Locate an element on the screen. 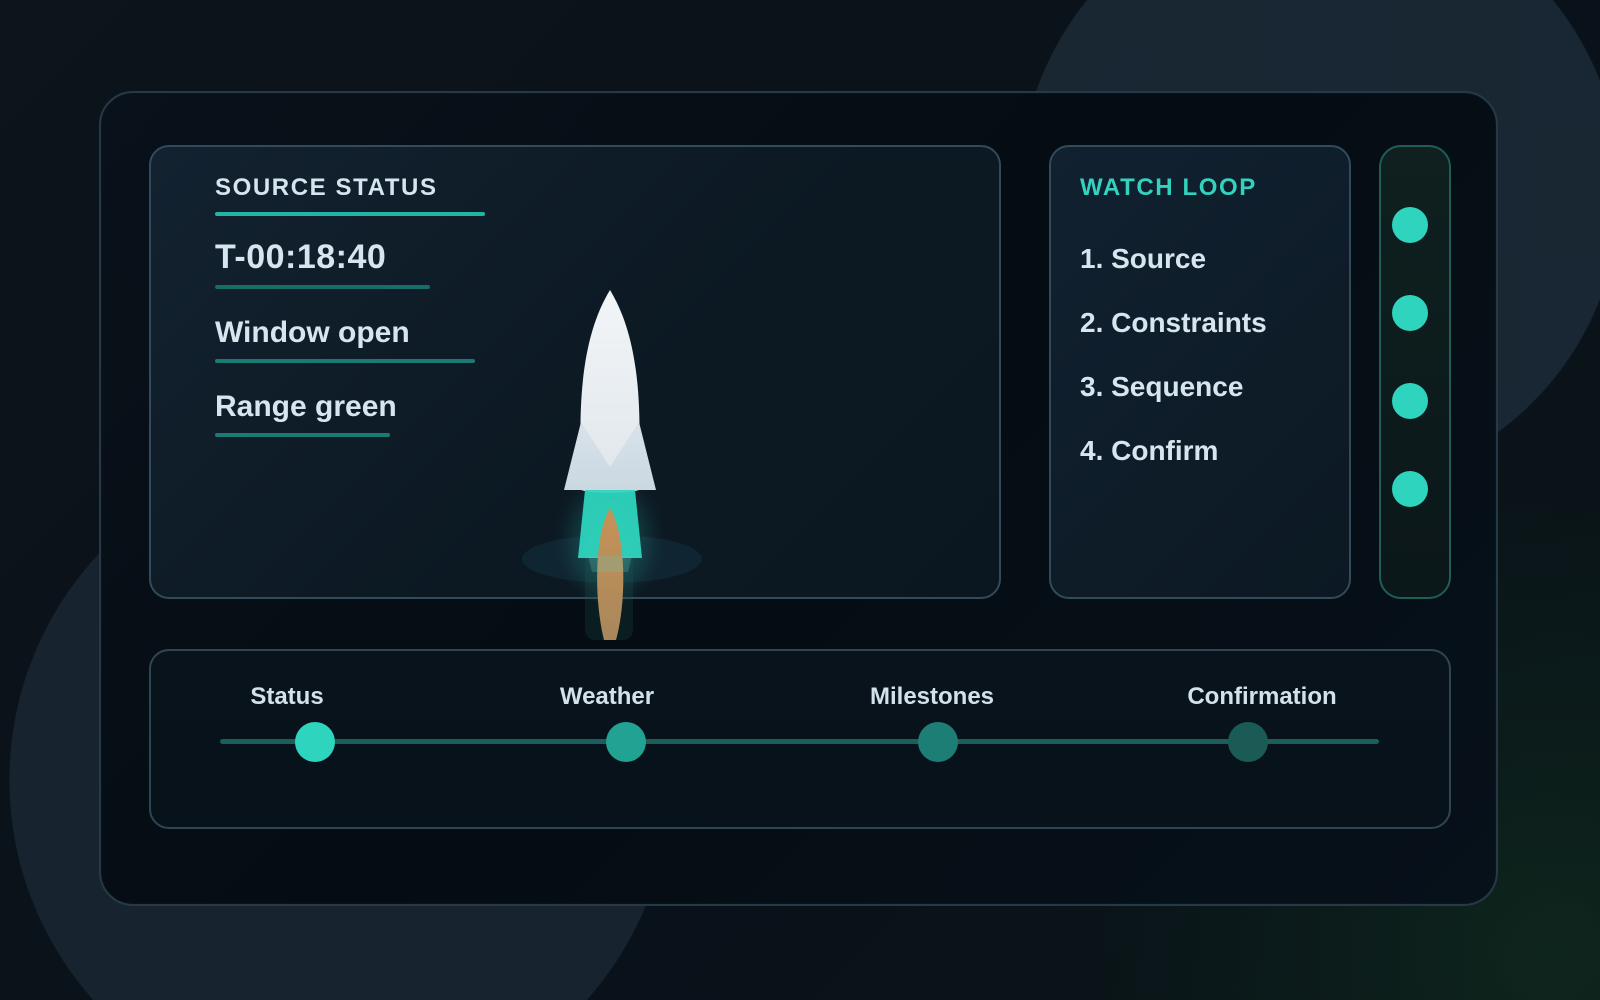 The height and width of the screenshot is (1000, 1600). countdown-text: T-00:18:40 is located at coordinates (301, 257).